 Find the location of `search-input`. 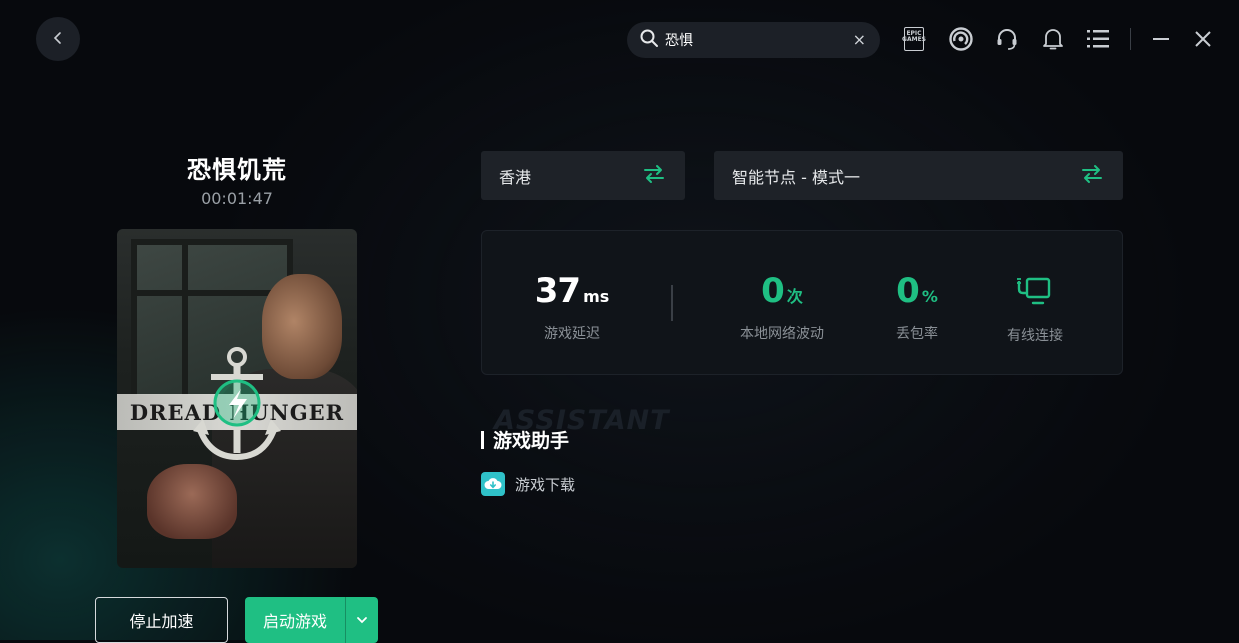

search-input is located at coordinates (759, 40).